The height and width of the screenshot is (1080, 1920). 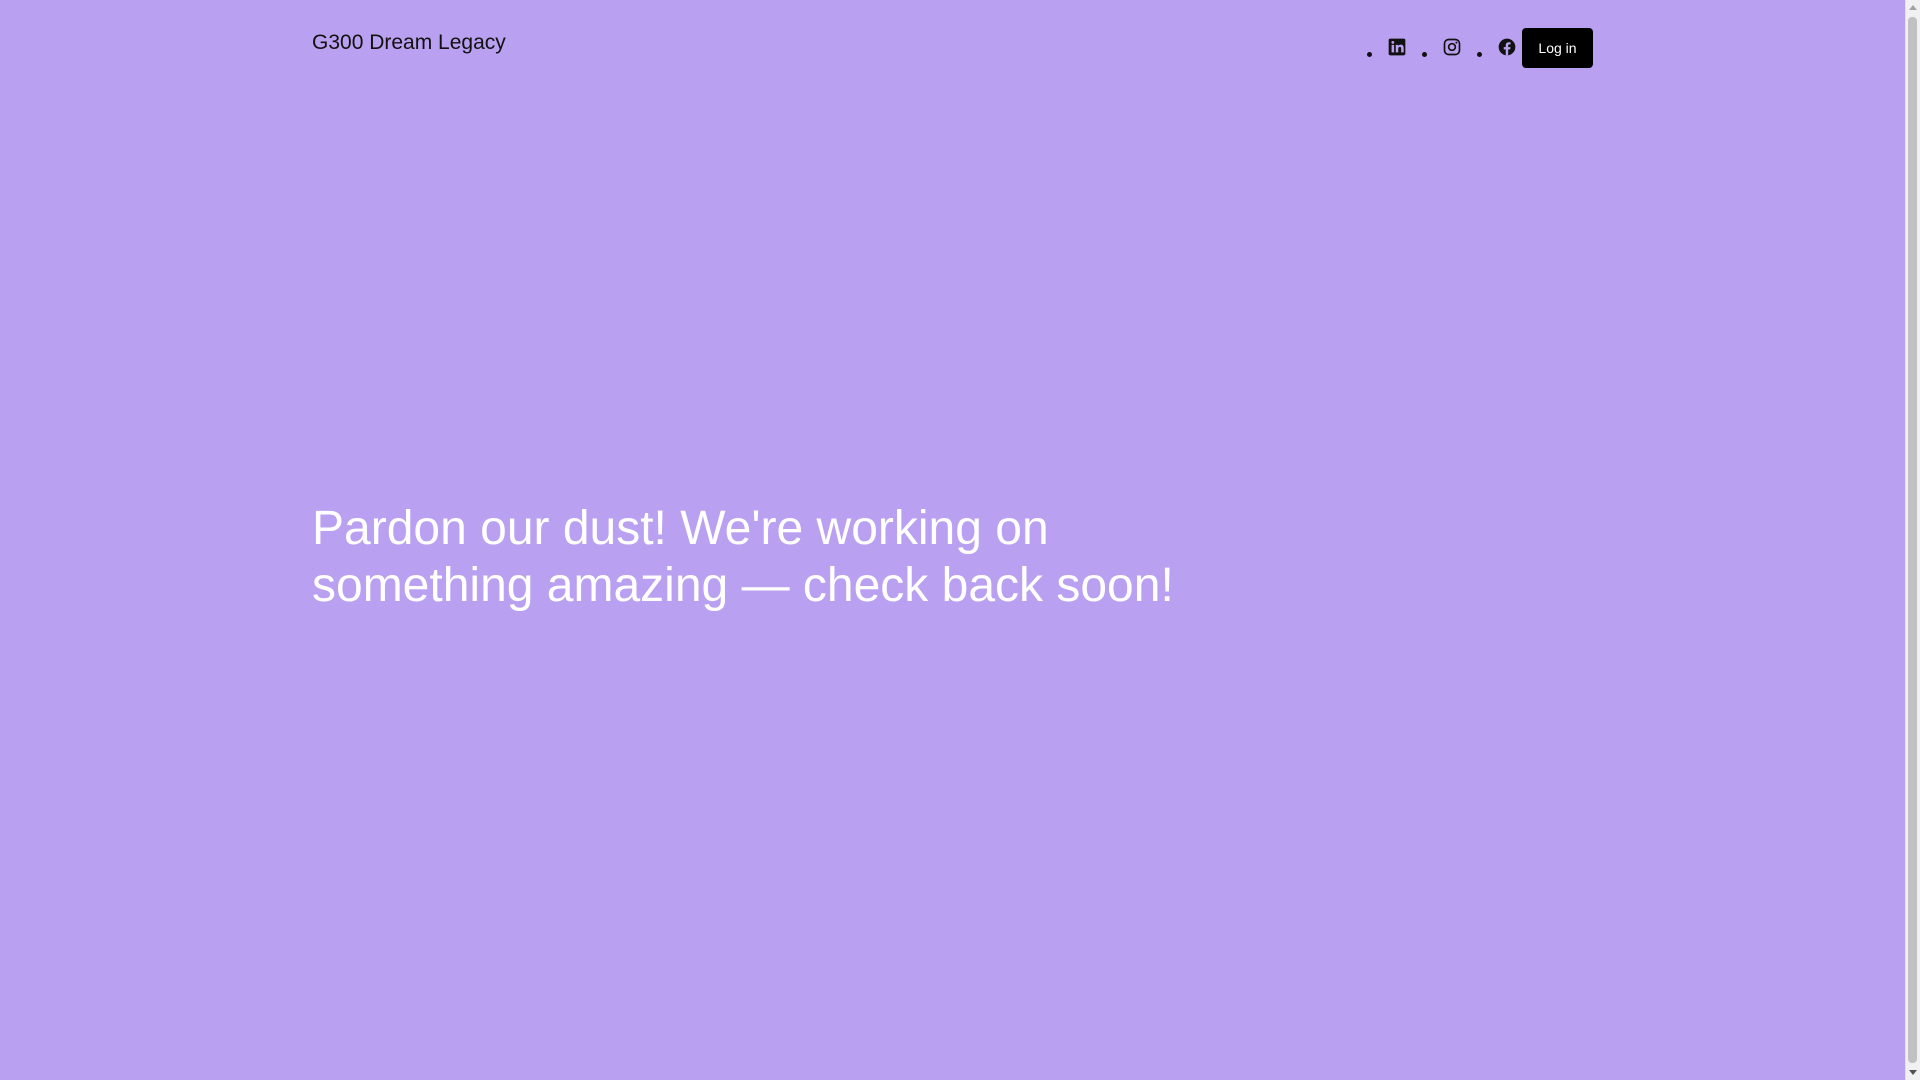 What do you see at coordinates (1913, 1072) in the screenshot?
I see `scroll-down-icon` at bounding box center [1913, 1072].